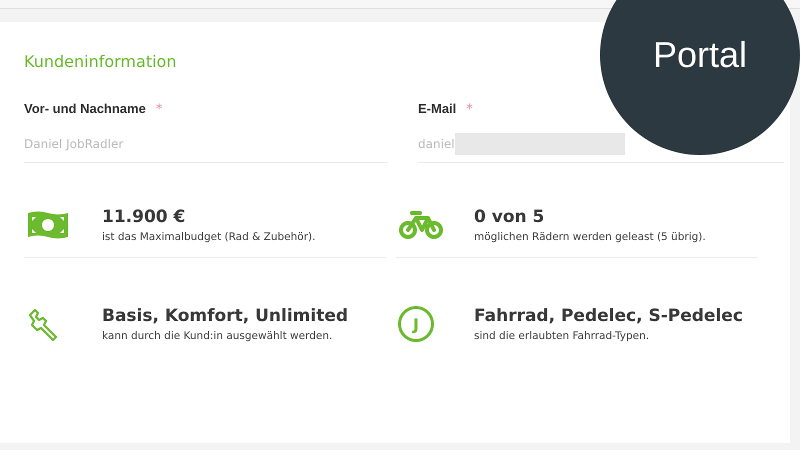  I want to click on stat-value: Basis, Komfort, Unlimited, so click(225, 316).